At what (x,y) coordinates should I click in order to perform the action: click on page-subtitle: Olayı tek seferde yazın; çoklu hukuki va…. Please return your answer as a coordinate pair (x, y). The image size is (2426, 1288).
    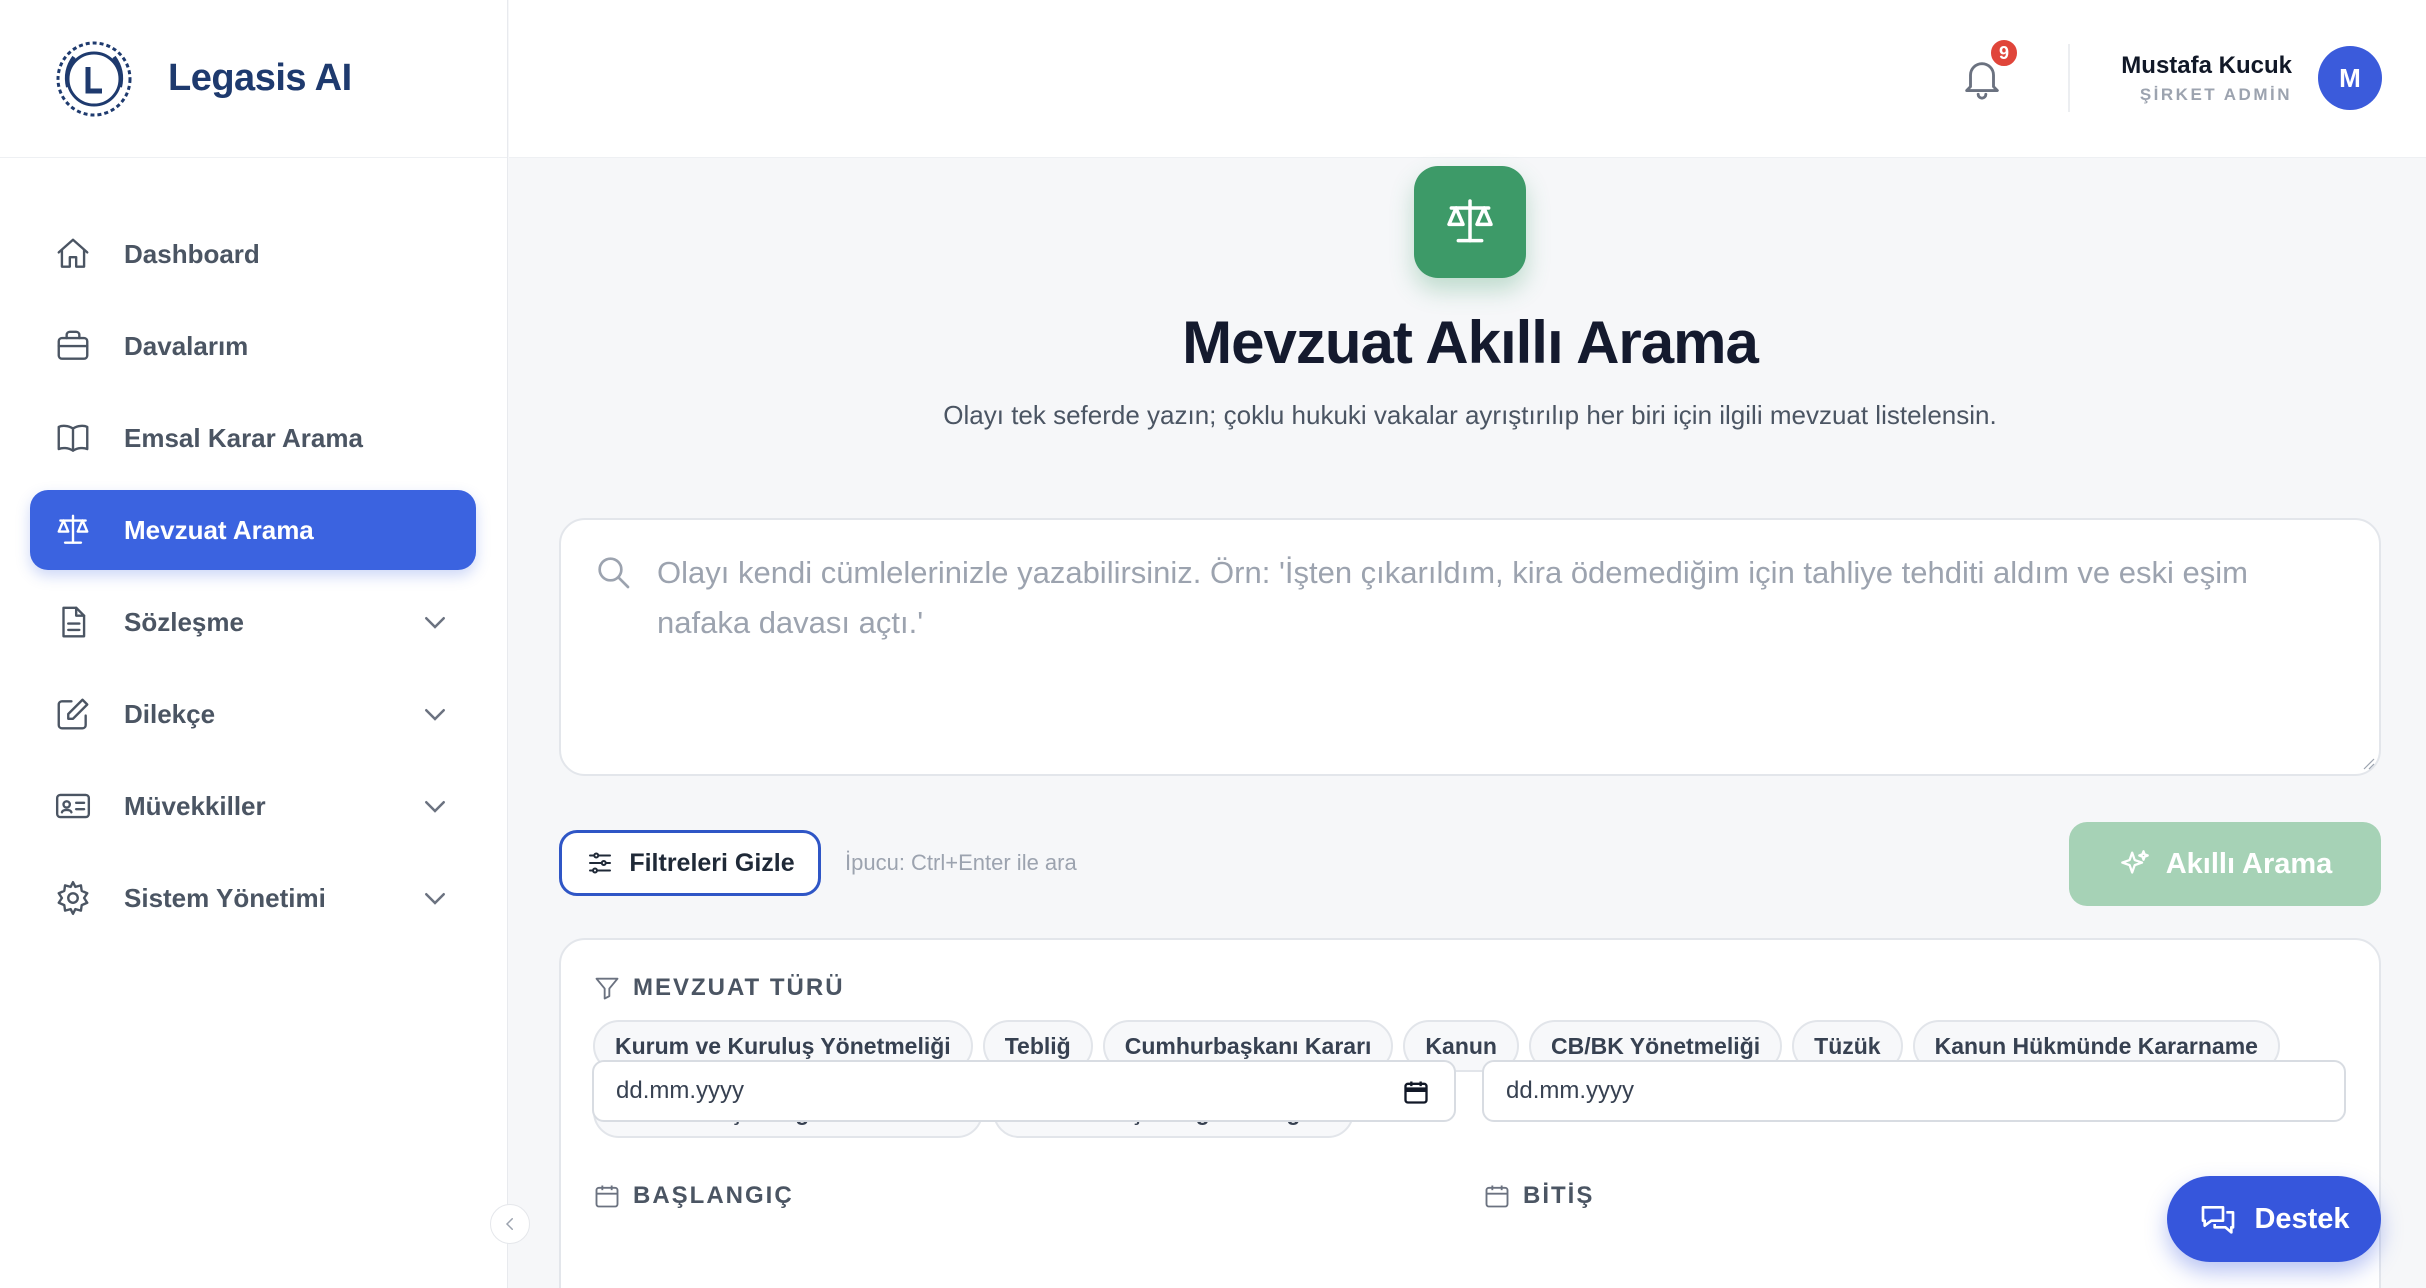
    Looking at the image, I should click on (1470, 415).